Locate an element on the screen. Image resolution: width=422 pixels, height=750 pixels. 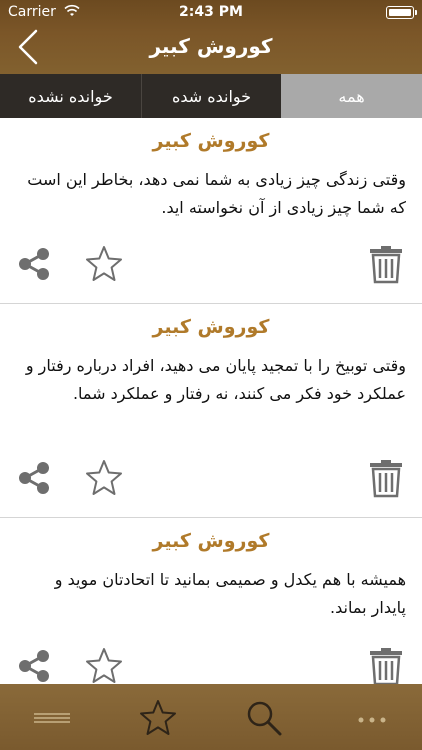
tab-menu is located at coordinates (52, 718).